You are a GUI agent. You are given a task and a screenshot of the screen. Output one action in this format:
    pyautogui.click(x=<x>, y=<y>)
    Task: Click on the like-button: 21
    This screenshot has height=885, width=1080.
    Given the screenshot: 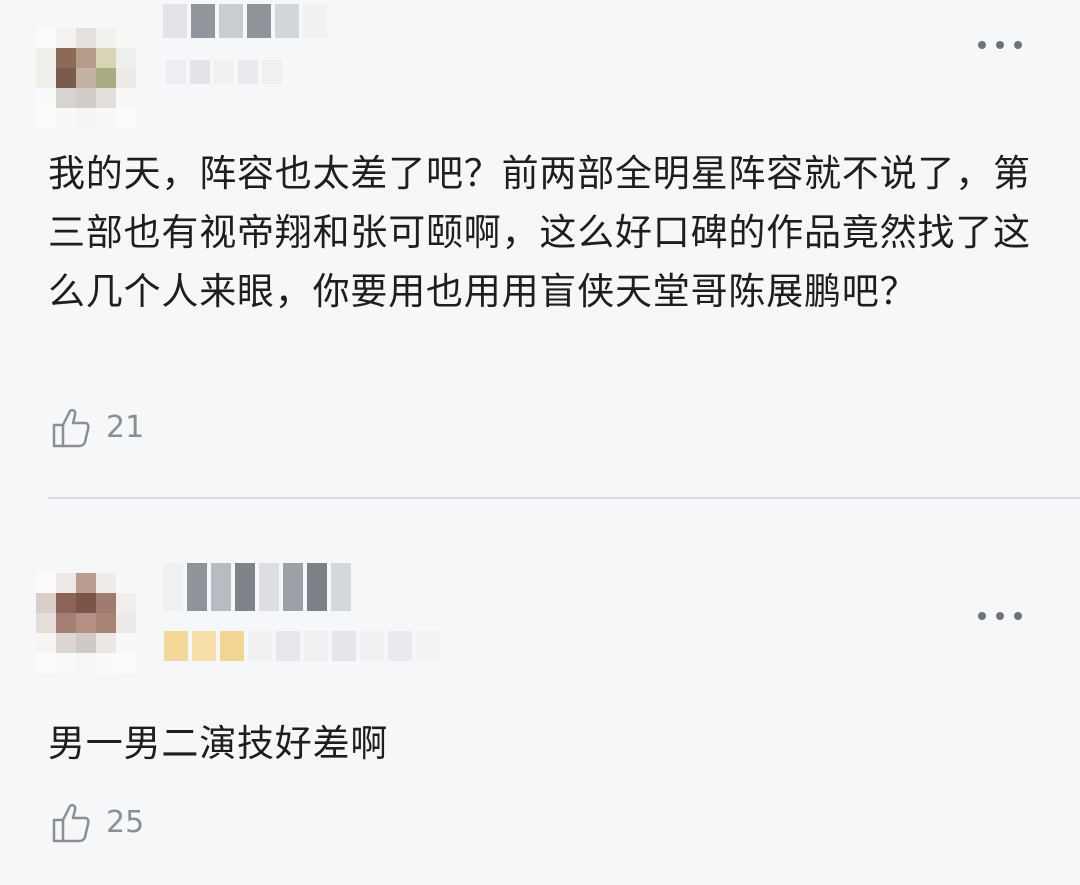 What is the action you would take?
    pyautogui.click(x=97, y=427)
    